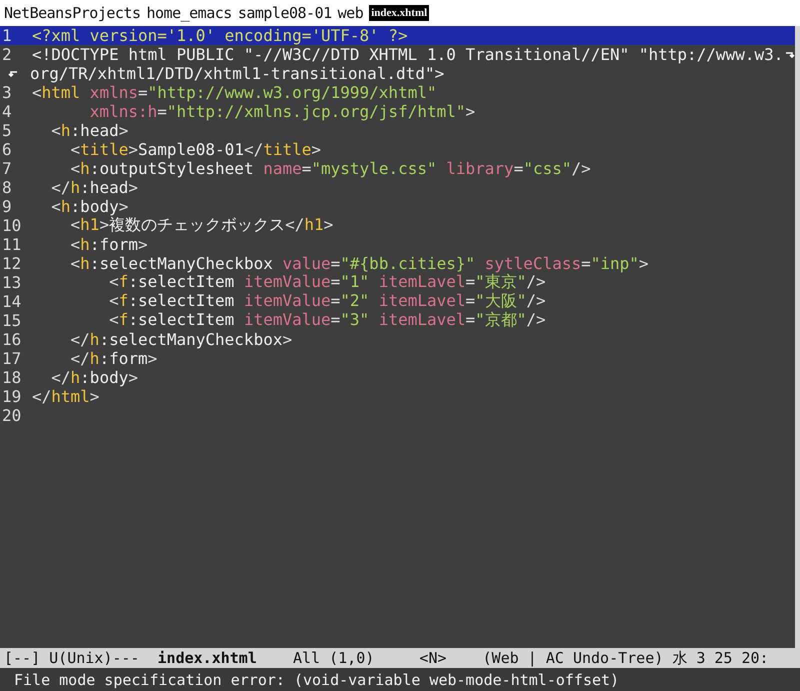  Describe the element at coordinates (407, 54) in the screenshot. I see `code-line: <!DOCTYPE html PUBLIC "-//W3C//DTD XHTML 1.0 Transitional//EN" "http://www.w3.` at that location.